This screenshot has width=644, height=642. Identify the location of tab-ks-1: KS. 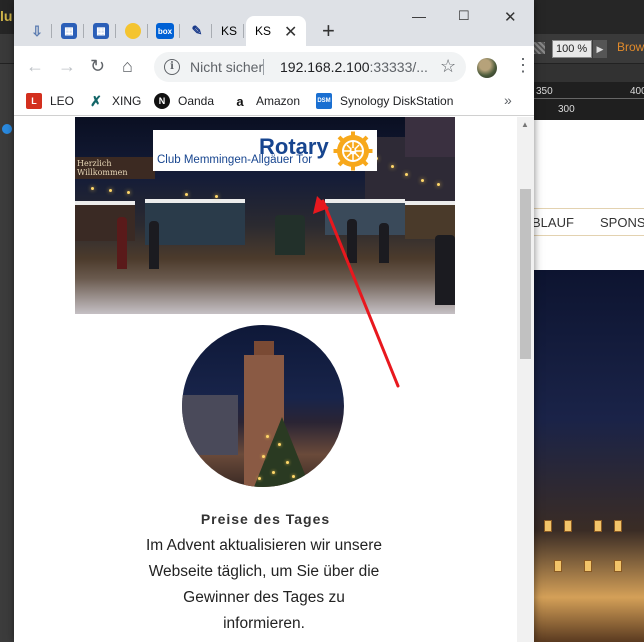
(229, 31).